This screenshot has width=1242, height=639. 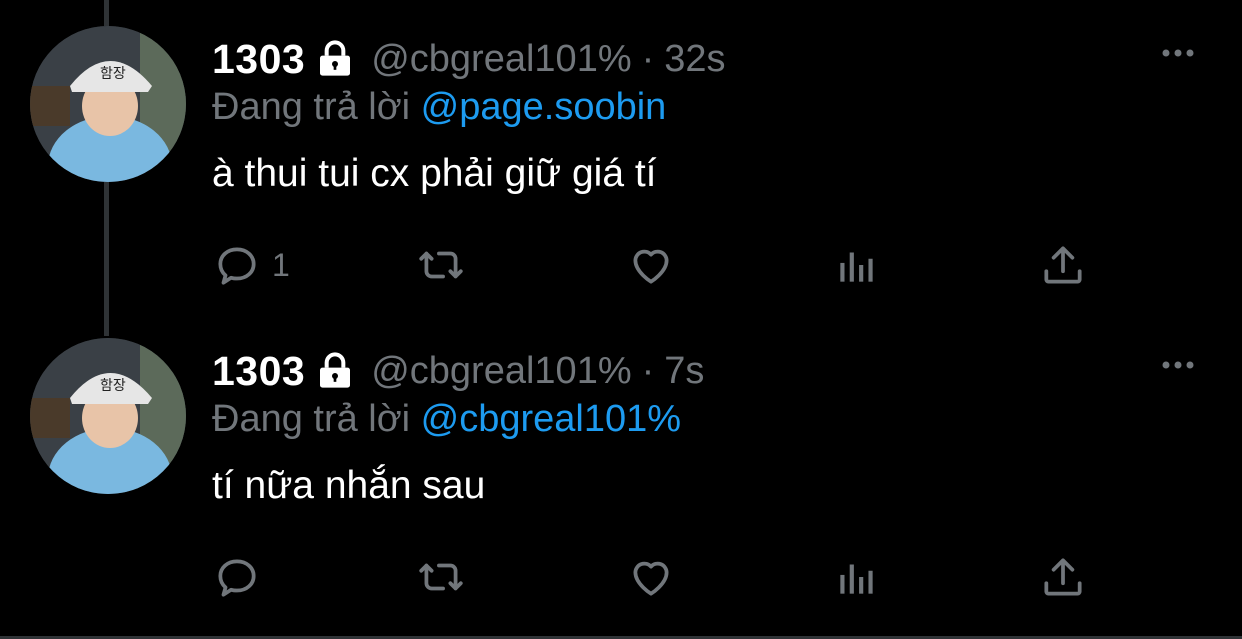 What do you see at coordinates (434, 173) in the screenshot?
I see `tweet-text: à thui tui cx phải giữ giá tí` at bounding box center [434, 173].